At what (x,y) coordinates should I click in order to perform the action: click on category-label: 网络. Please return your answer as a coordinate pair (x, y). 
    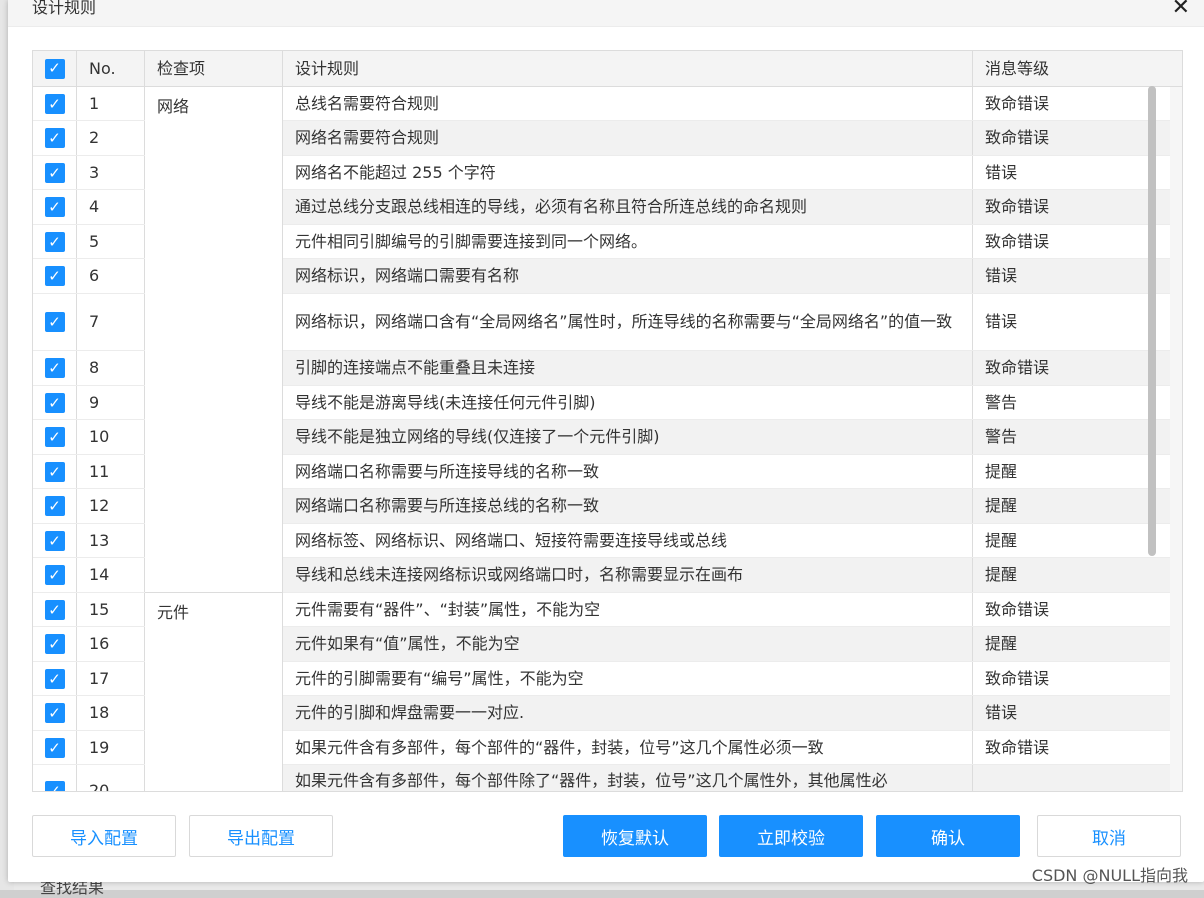
    Looking at the image, I should click on (173, 106).